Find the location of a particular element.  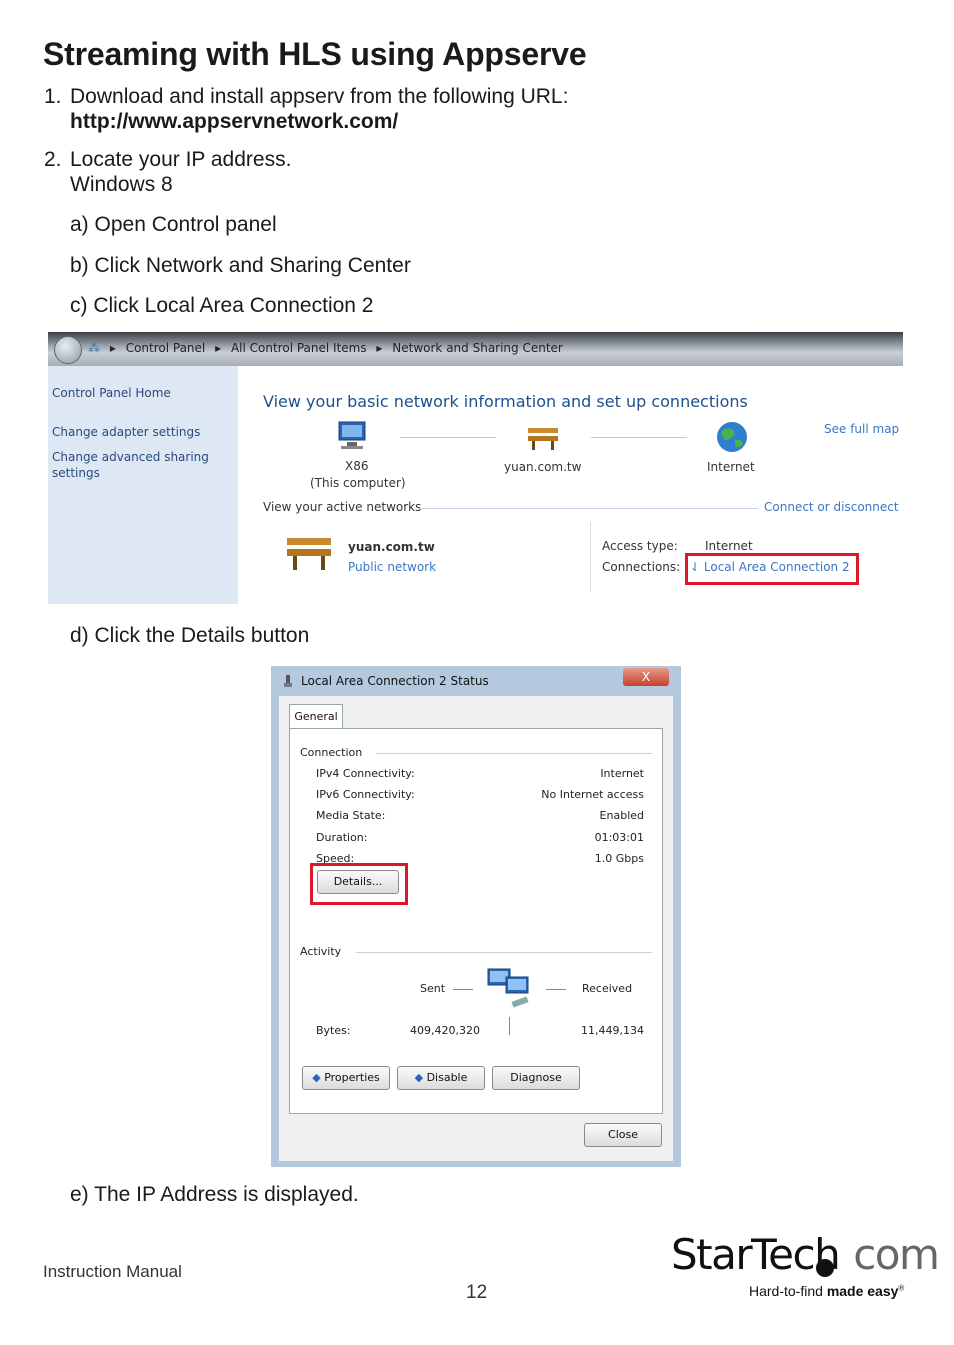

properties-button: ◆ Properties is located at coordinates (346, 1078).